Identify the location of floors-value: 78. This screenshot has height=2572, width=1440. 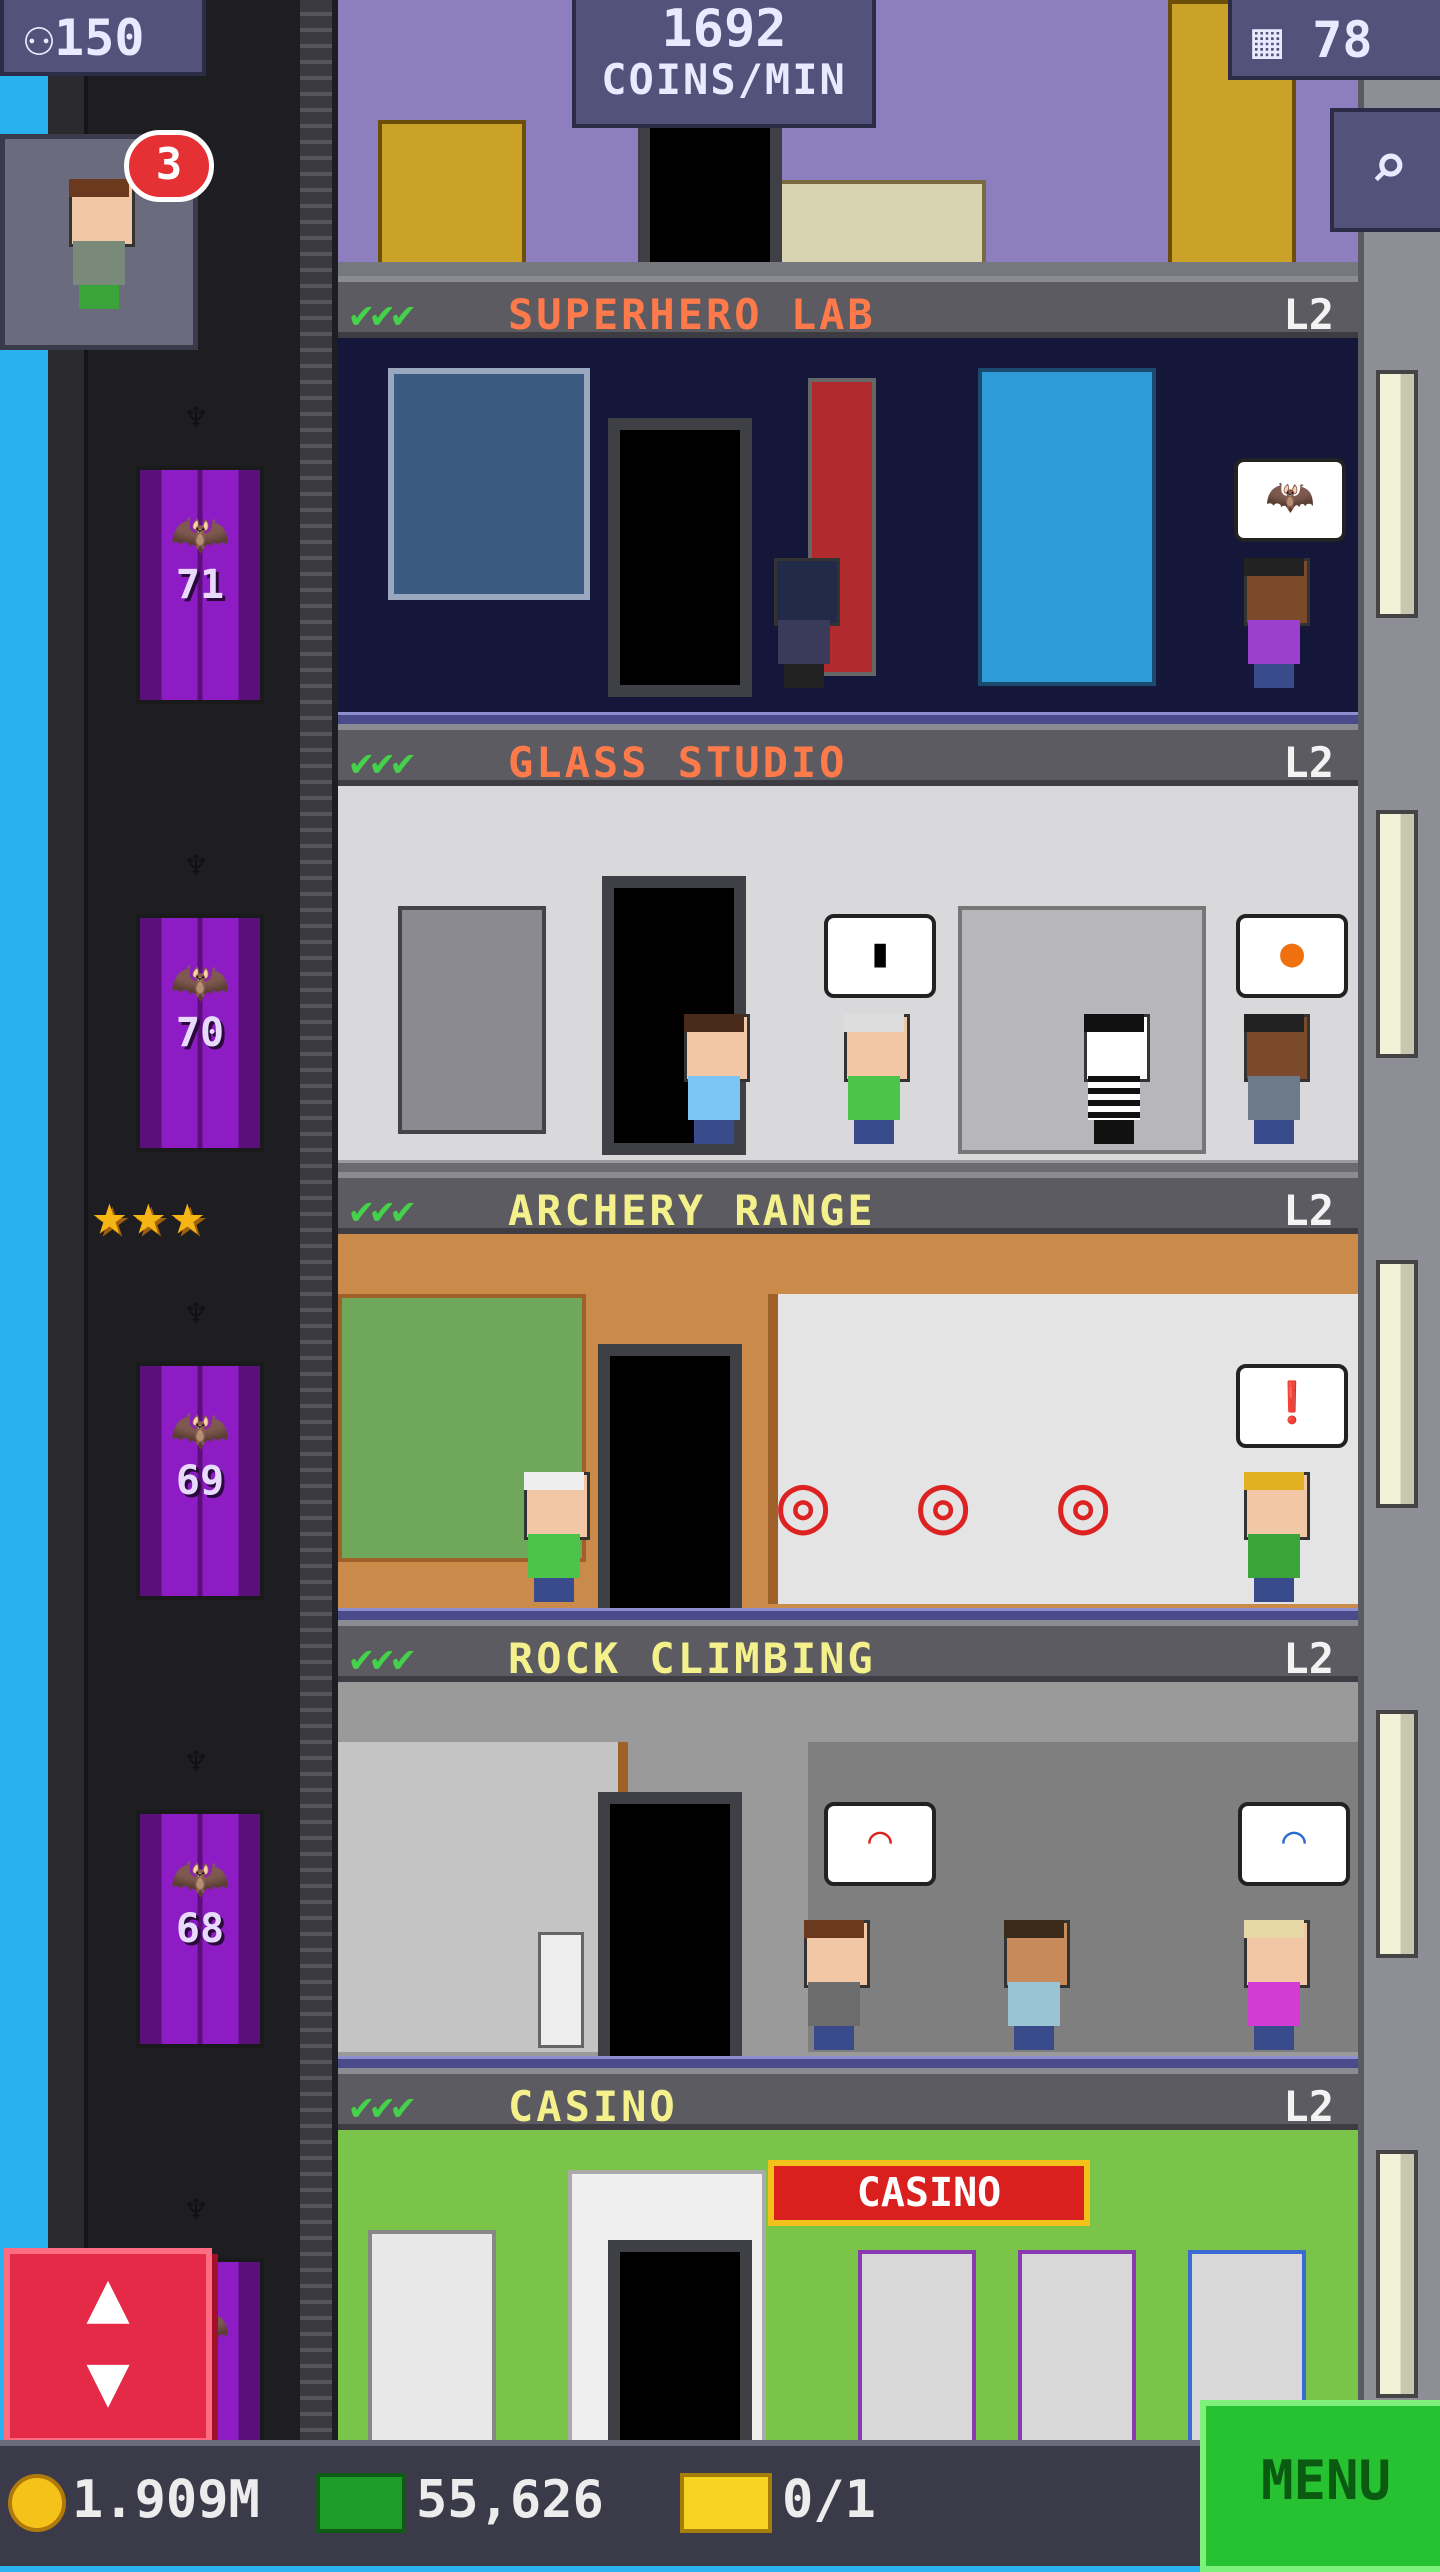
(1342, 40).